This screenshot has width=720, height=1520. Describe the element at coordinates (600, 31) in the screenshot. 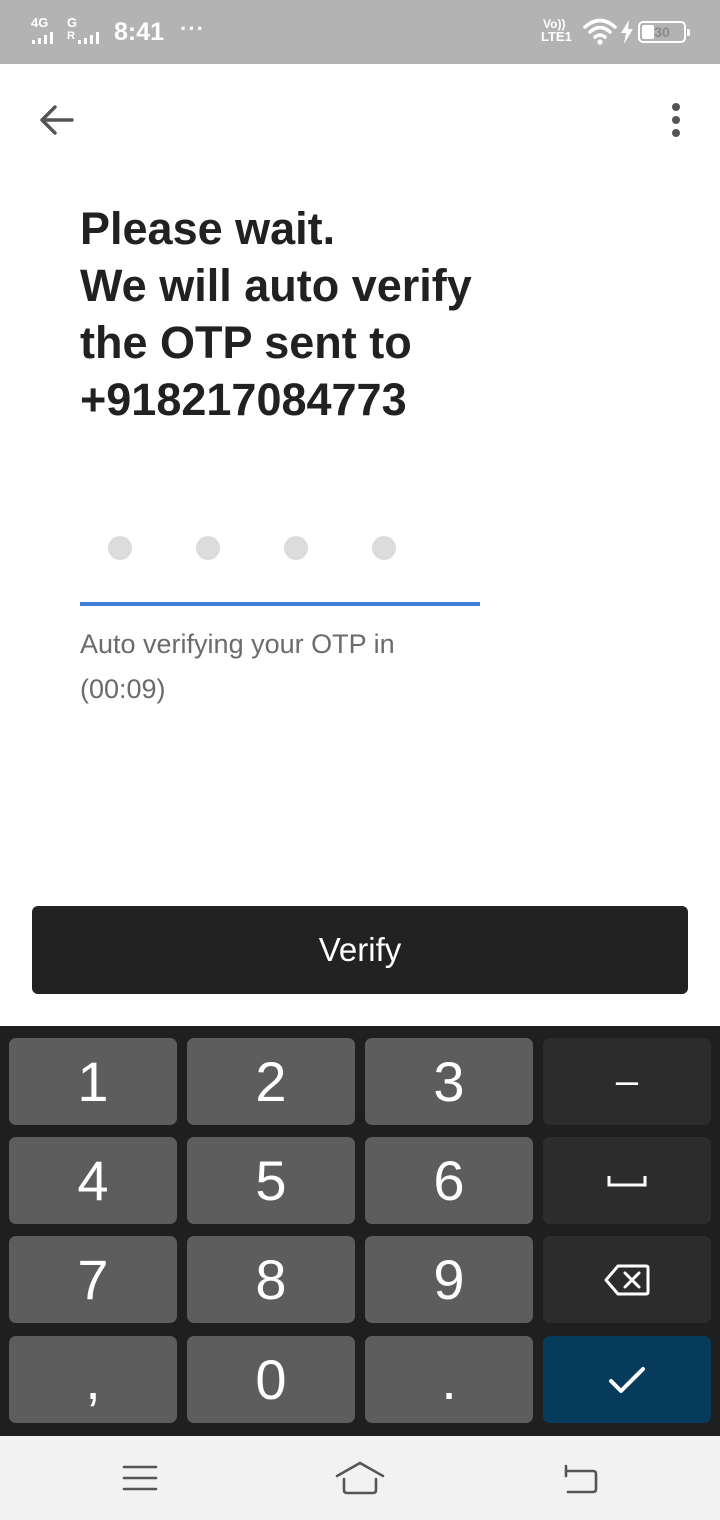

I see `wifi-icon` at that location.